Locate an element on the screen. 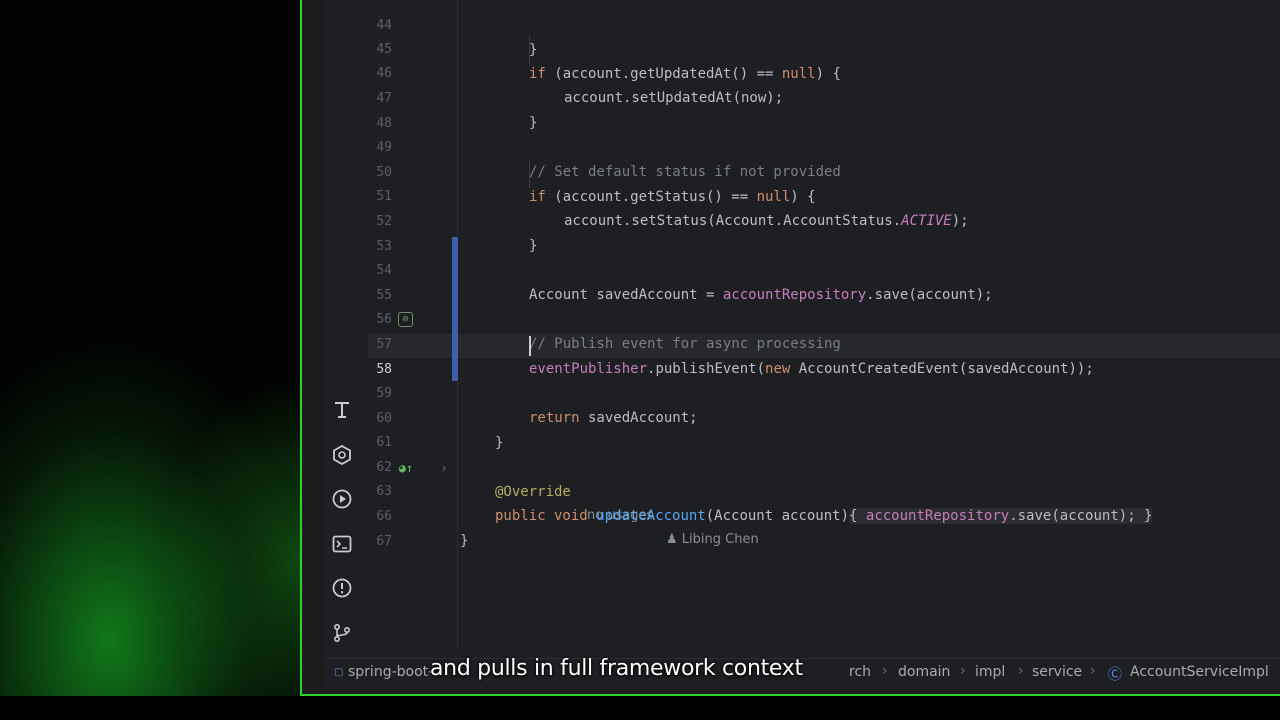  breadcrumb-domain: domain is located at coordinates (924, 672).